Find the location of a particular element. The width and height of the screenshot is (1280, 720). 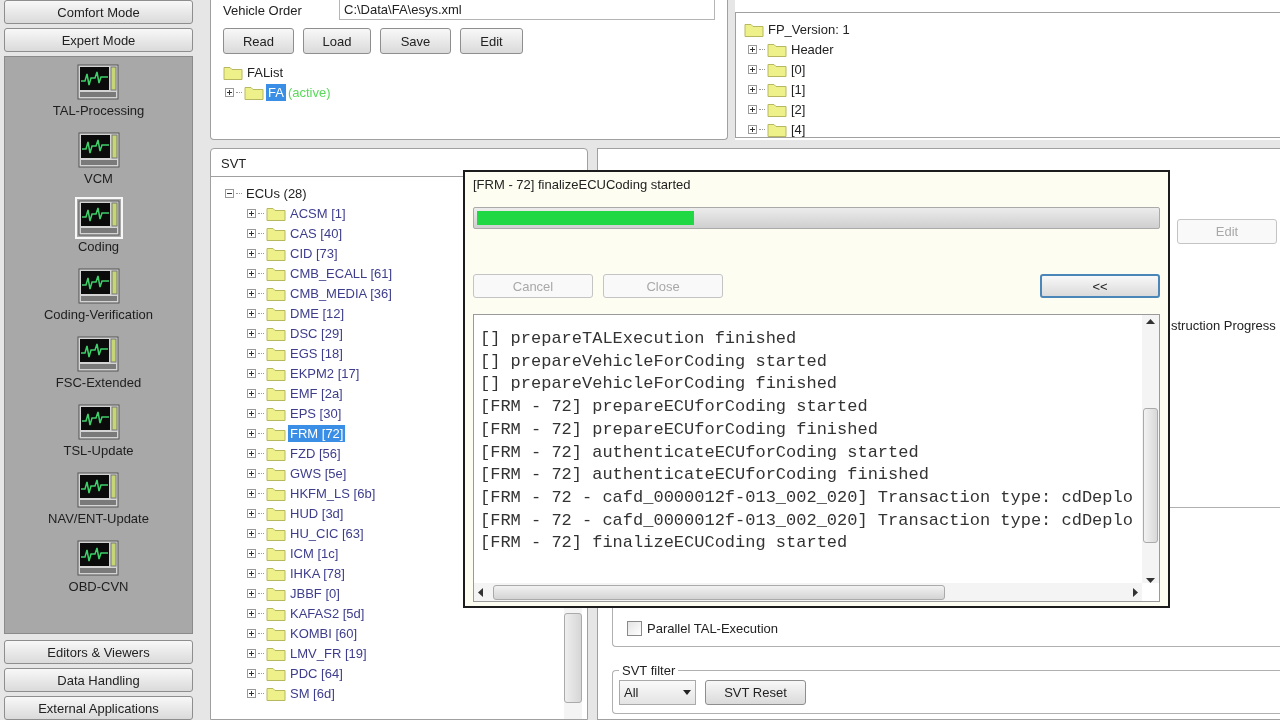

action-button: Load is located at coordinates (337, 41).